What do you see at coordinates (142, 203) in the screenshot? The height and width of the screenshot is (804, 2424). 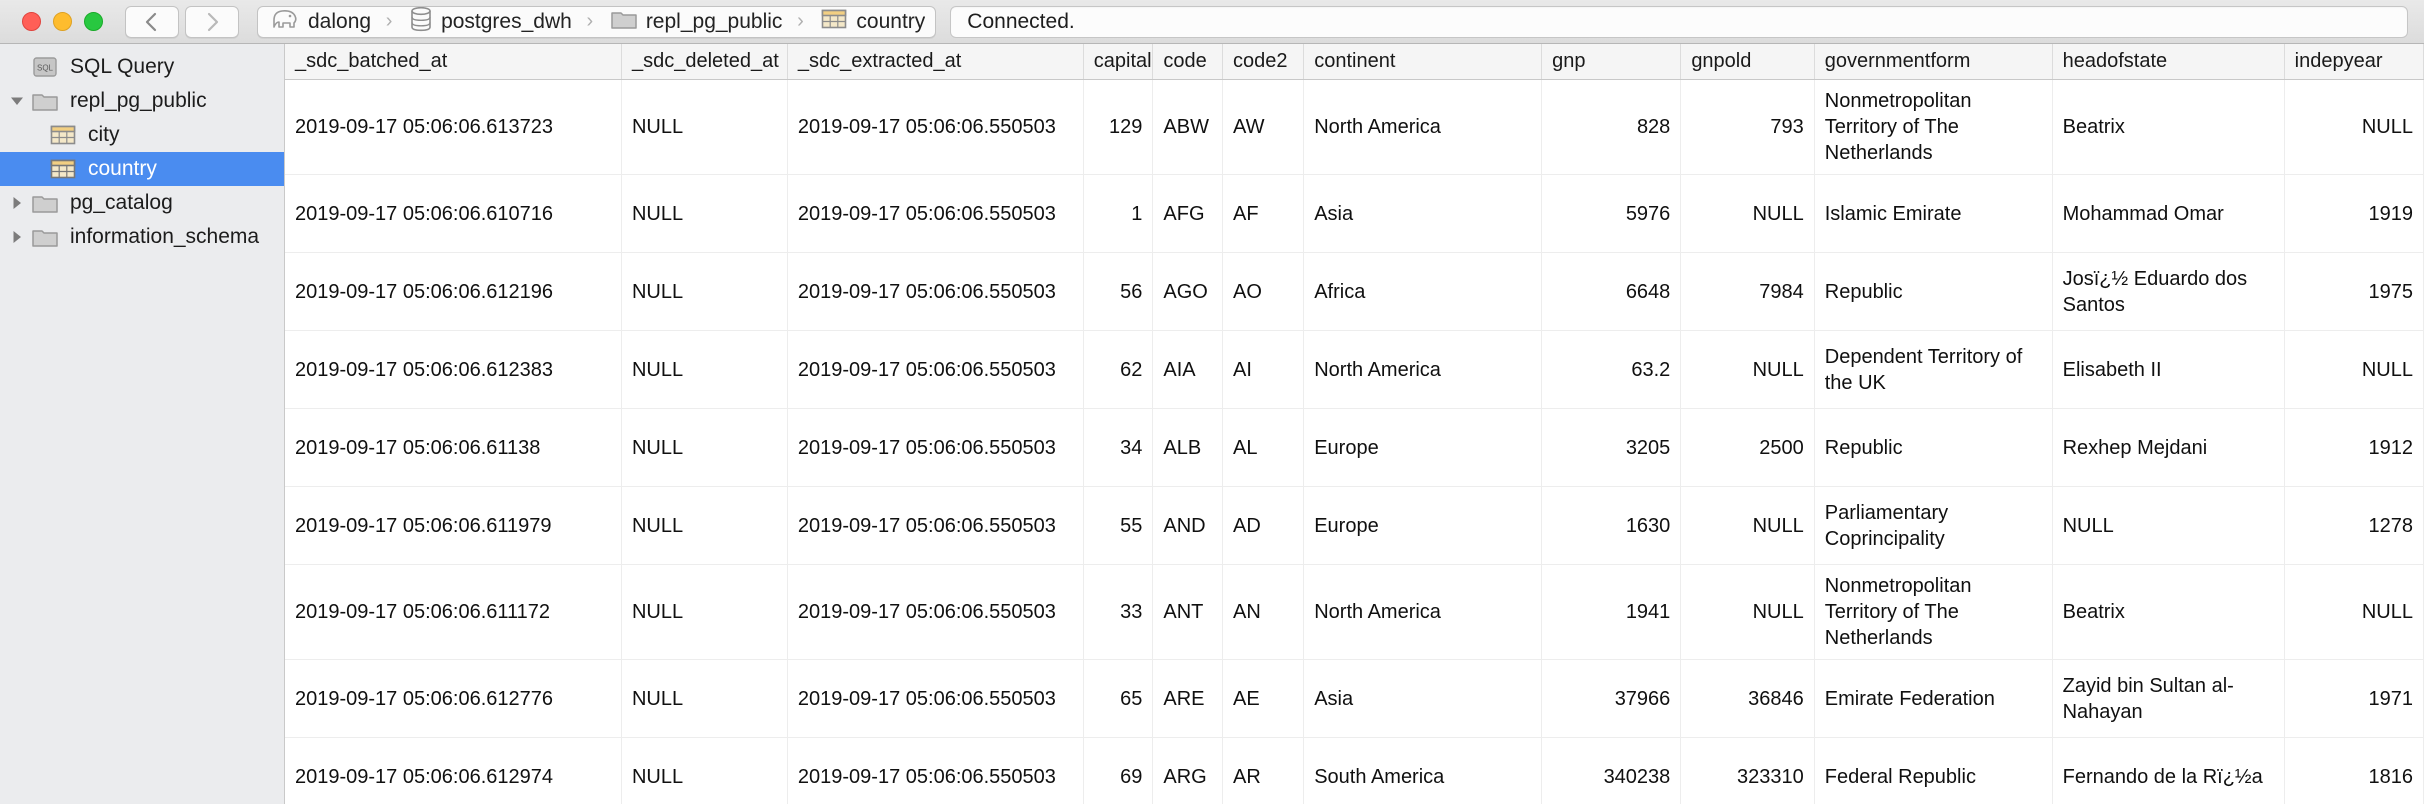 I see `sidebar-item-pg-catalog: pg_catalog` at bounding box center [142, 203].